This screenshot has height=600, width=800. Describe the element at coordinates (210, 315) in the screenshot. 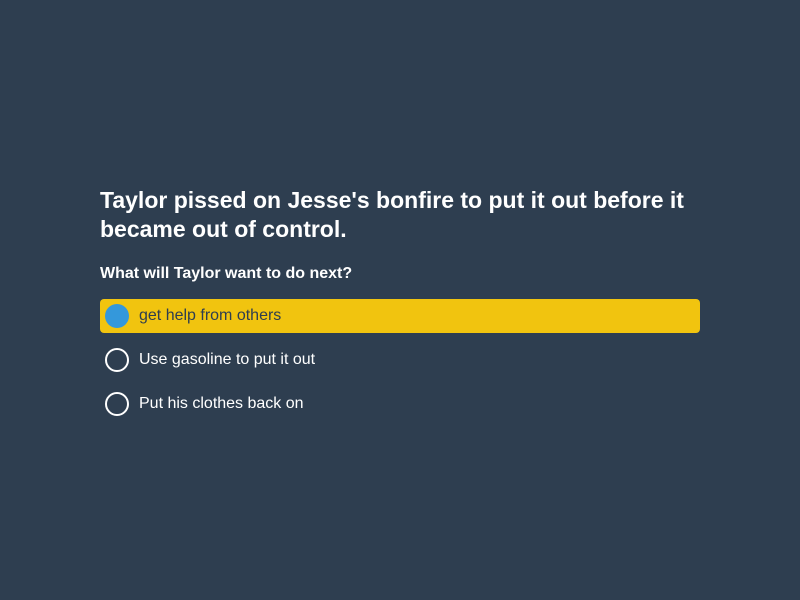

I see `answer-option-label: get help from others` at that location.